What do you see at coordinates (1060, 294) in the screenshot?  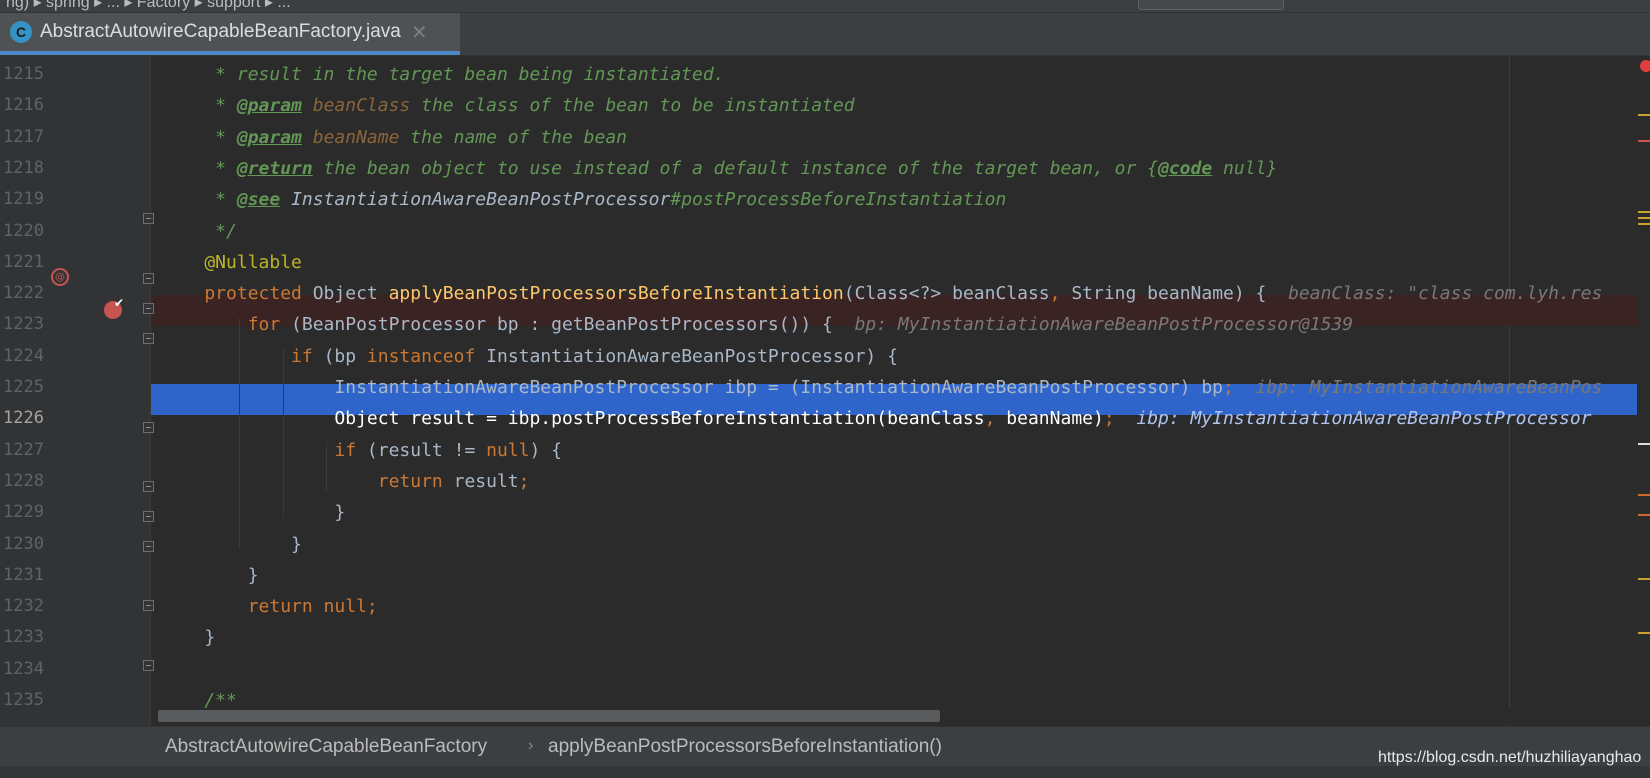 I see `code-token: ,` at bounding box center [1060, 294].